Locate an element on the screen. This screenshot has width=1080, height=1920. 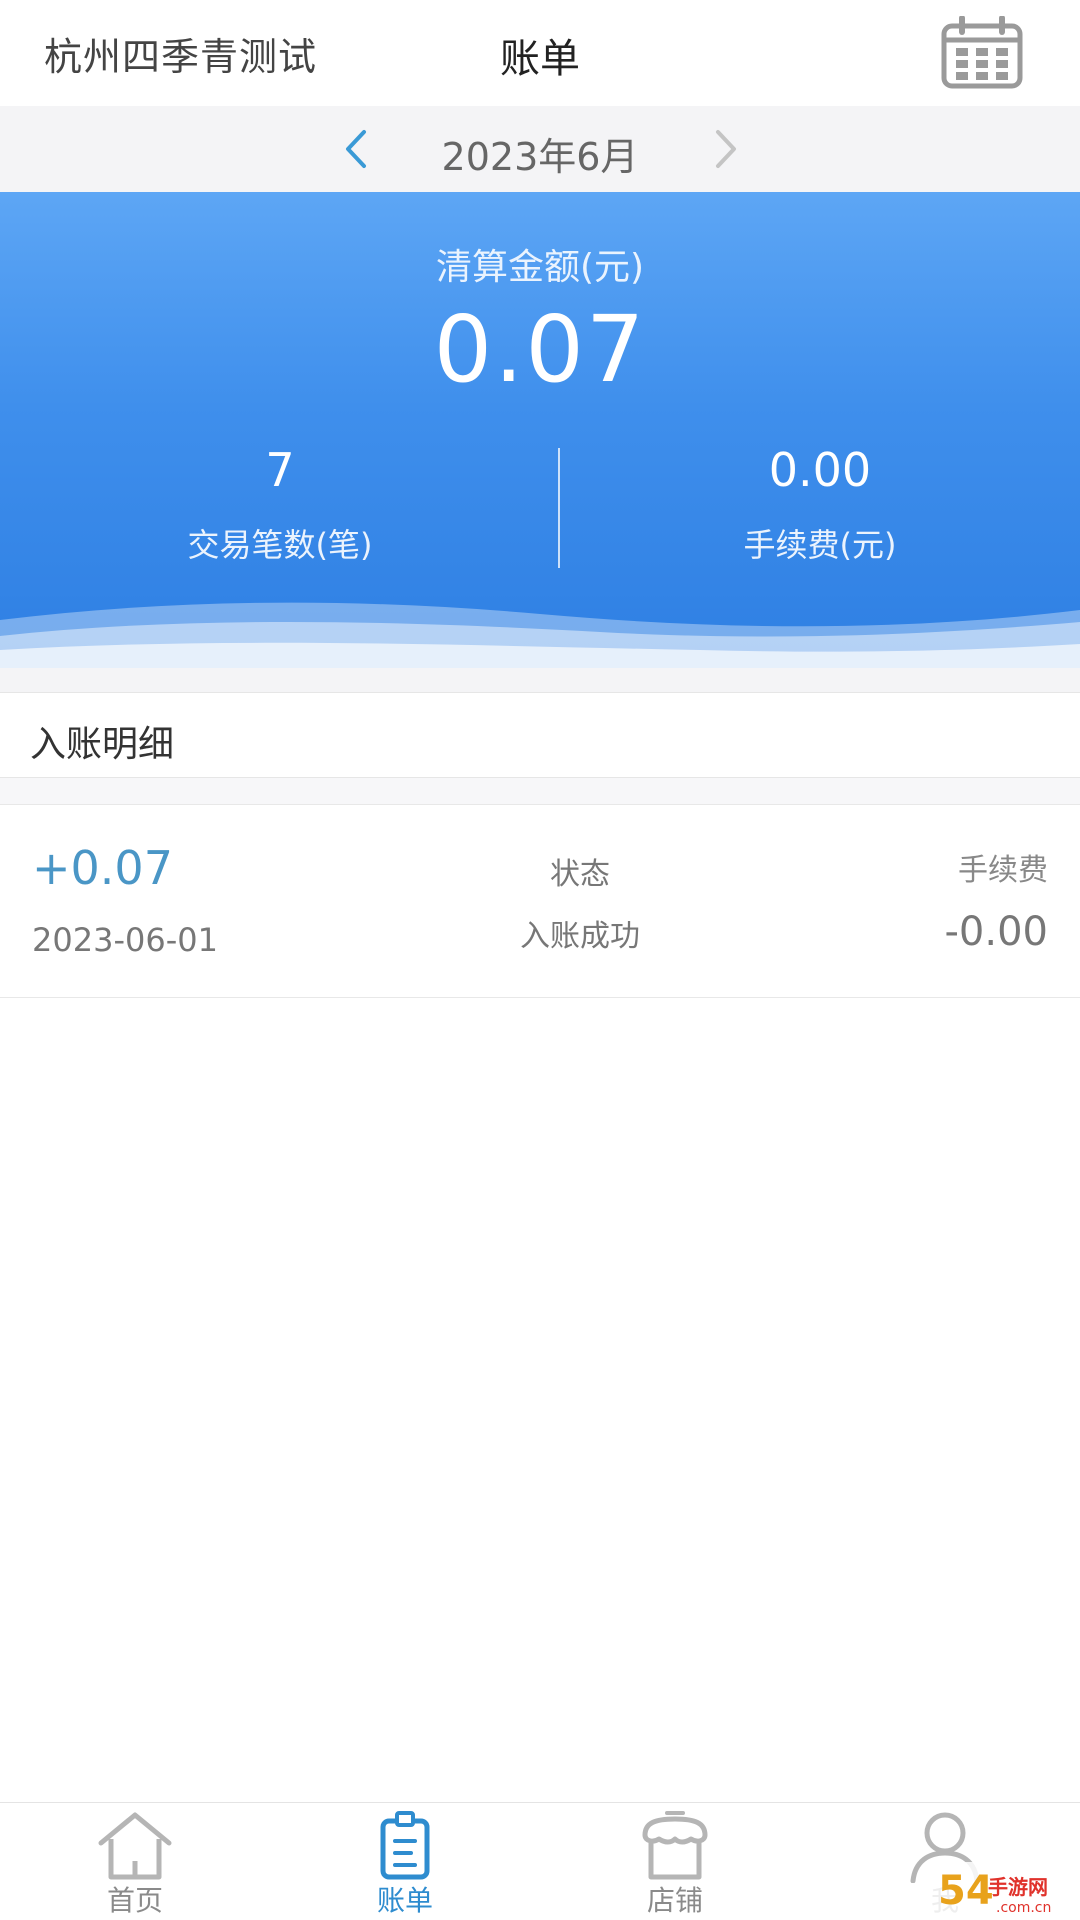
section-gap is located at coordinates (540, 680).